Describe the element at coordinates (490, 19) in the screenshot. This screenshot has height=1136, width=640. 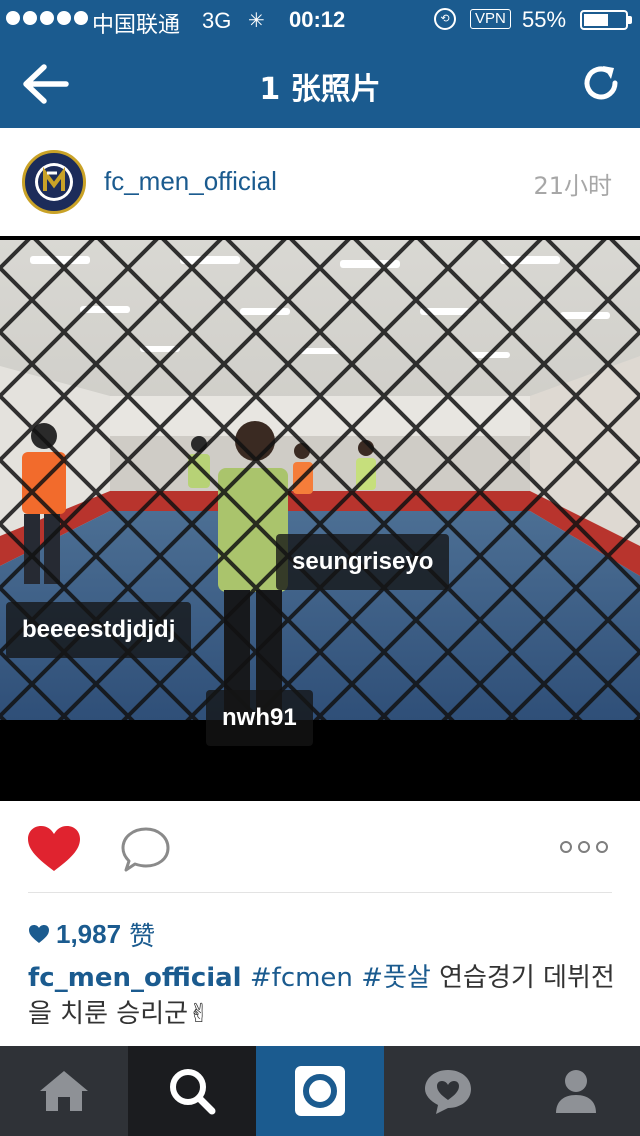
I see `vpn-badge: VPN` at that location.